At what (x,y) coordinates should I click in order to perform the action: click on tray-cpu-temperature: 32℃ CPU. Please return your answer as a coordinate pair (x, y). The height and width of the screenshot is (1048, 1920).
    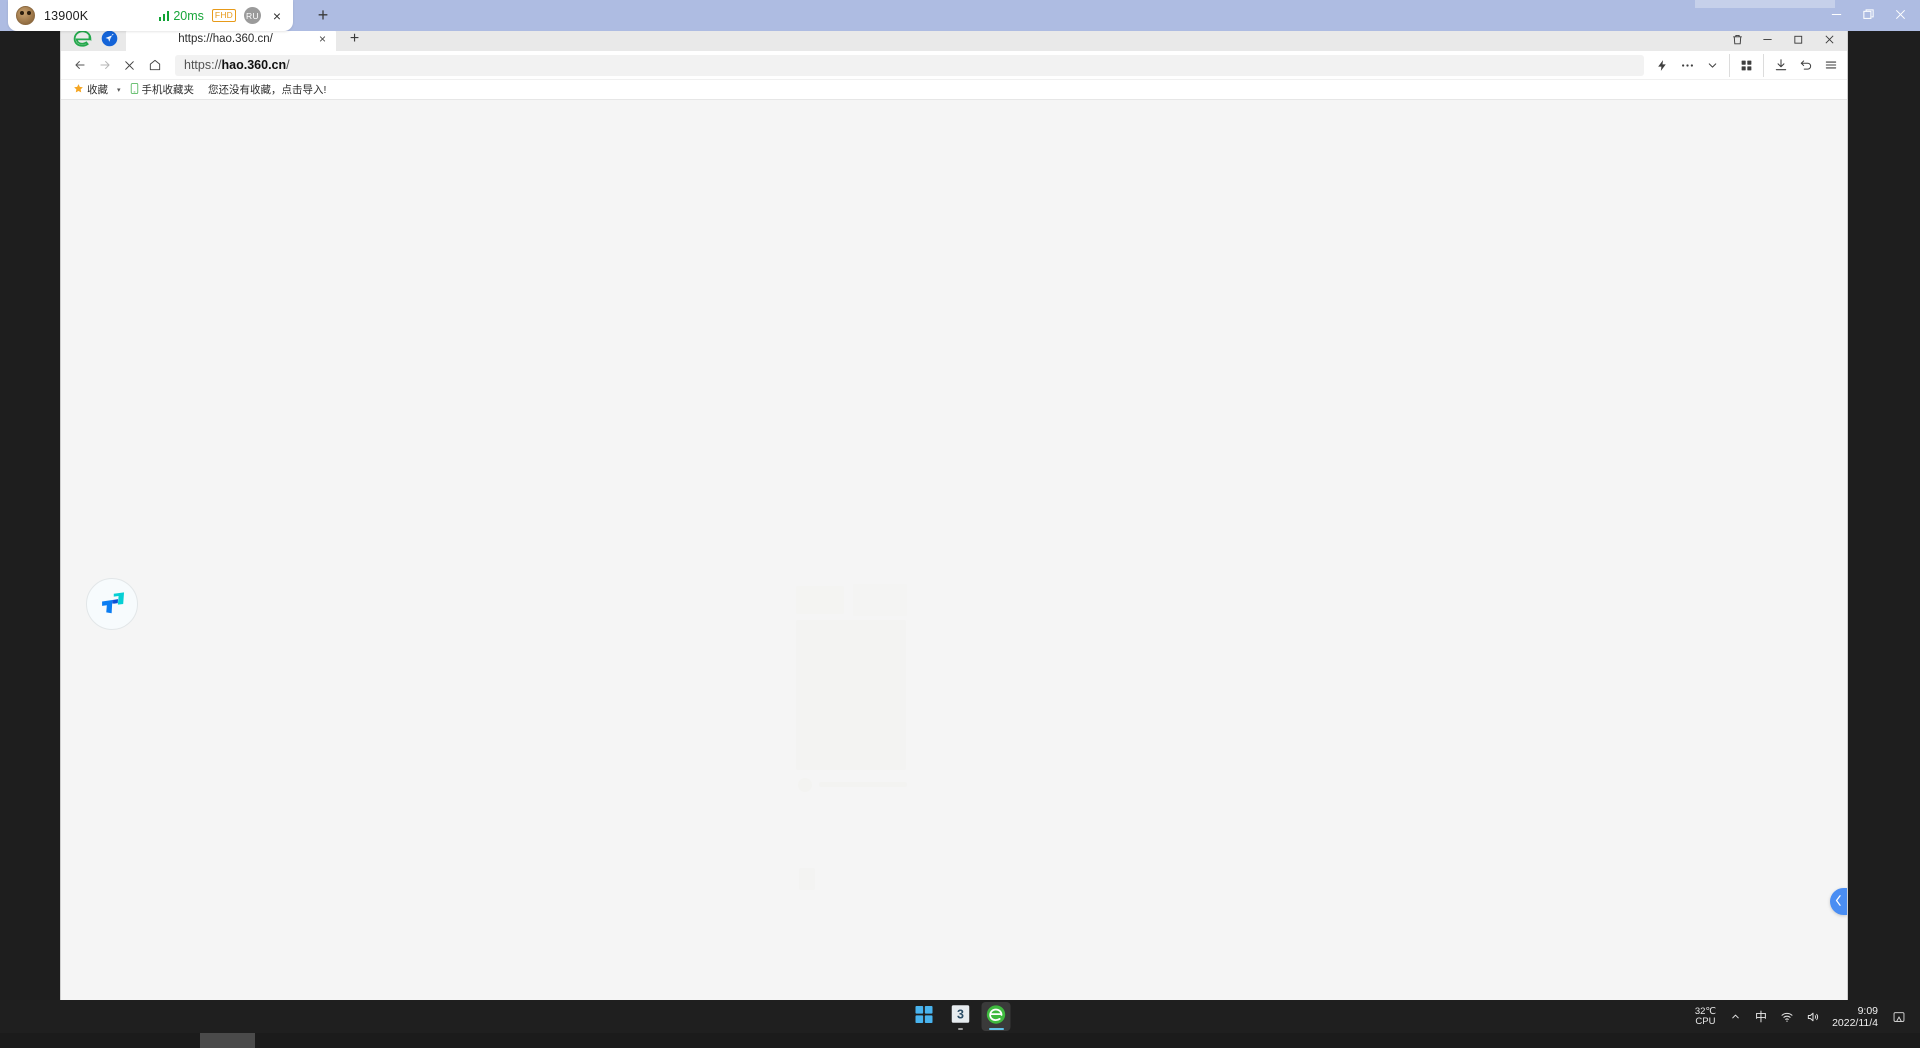
    Looking at the image, I should click on (1705, 1016).